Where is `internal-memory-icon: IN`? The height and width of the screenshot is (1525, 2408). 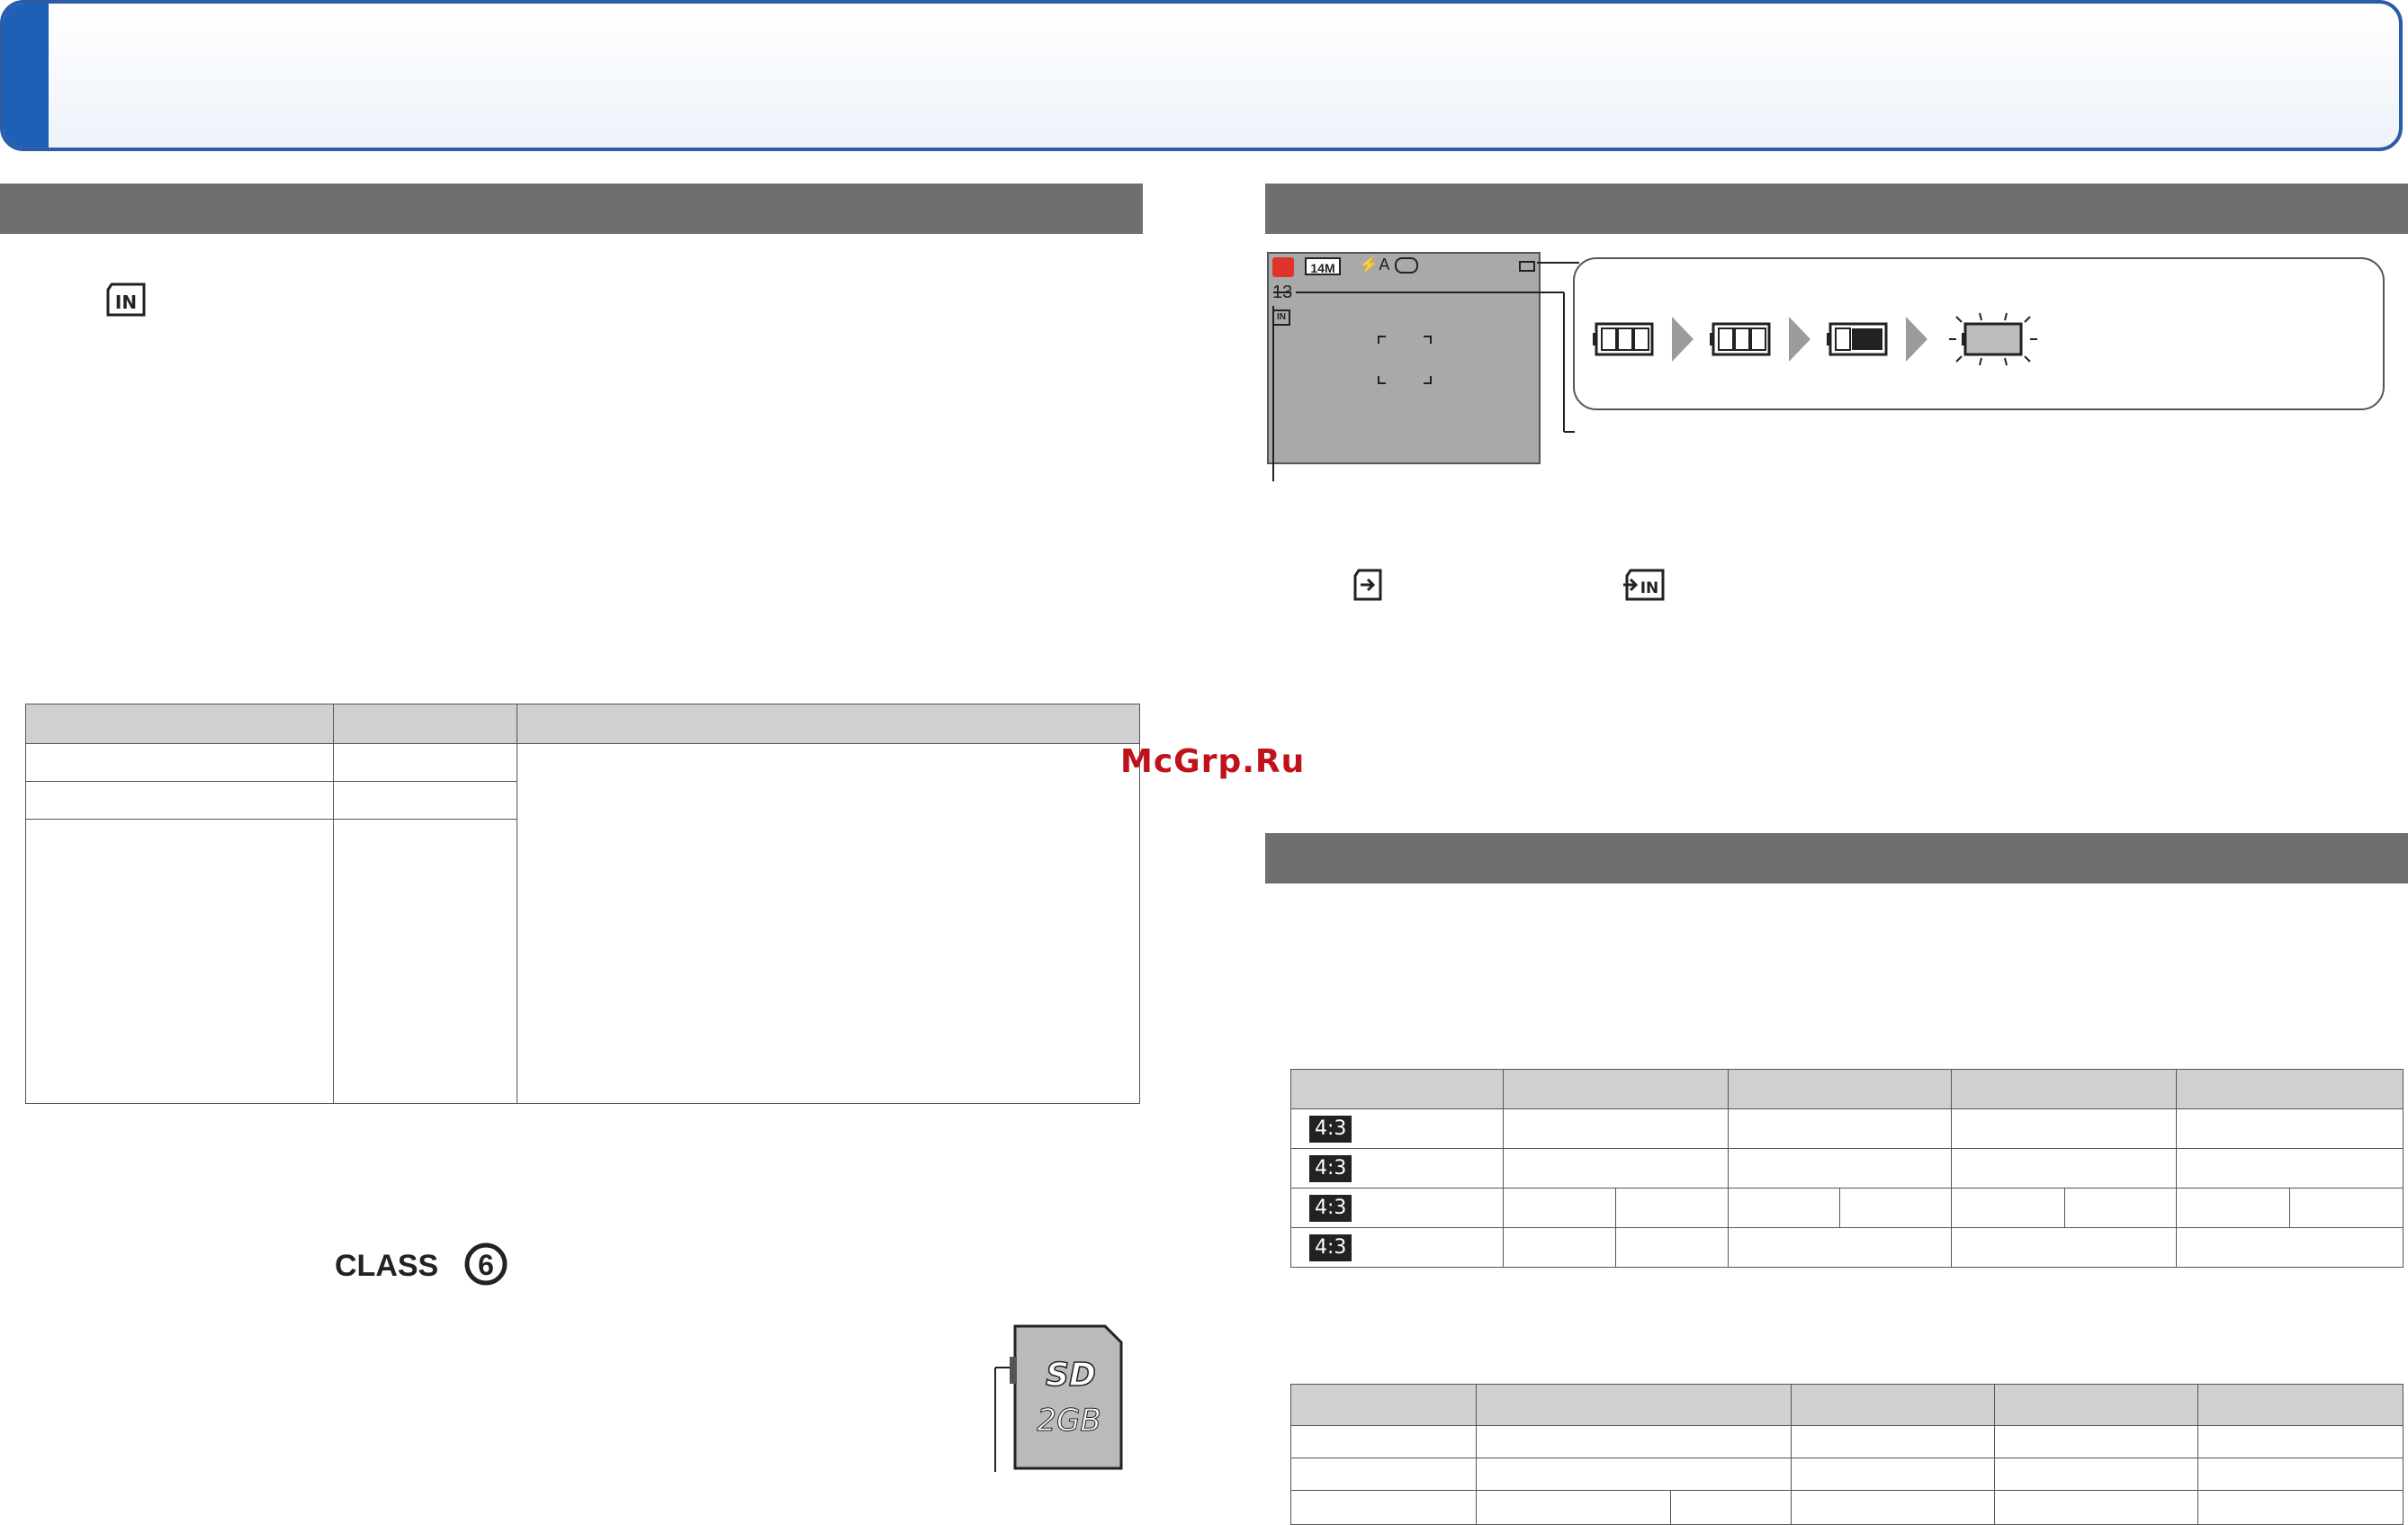
internal-memory-icon: IN is located at coordinates (126, 302).